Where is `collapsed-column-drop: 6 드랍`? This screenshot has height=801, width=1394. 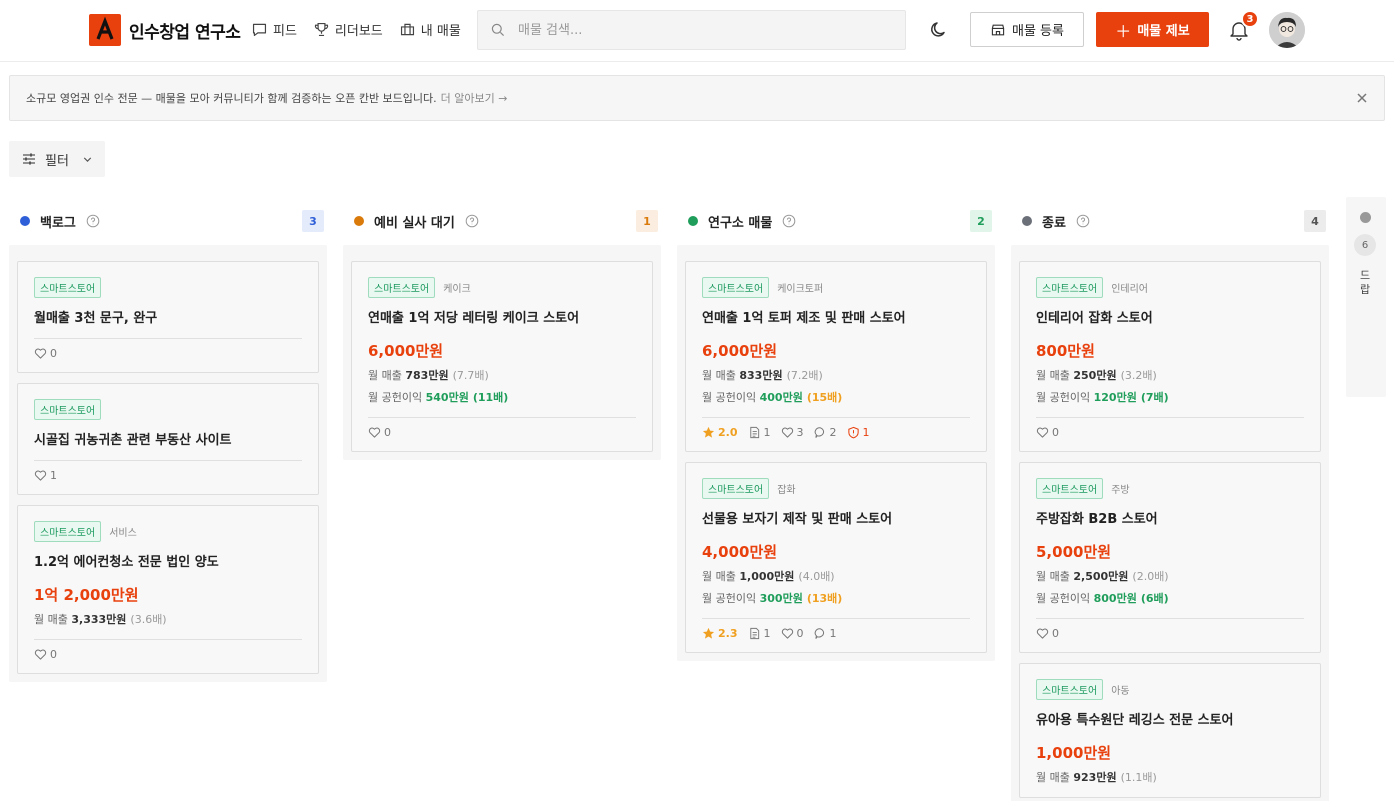
collapsed-column-drop: 6 드랍 is located at coordinates (1366, 297).